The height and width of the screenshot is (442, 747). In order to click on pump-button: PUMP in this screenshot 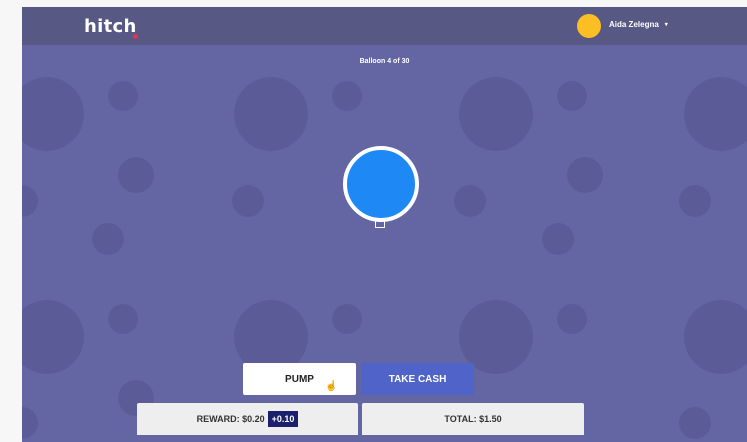, I will do `click(299, 379)`.